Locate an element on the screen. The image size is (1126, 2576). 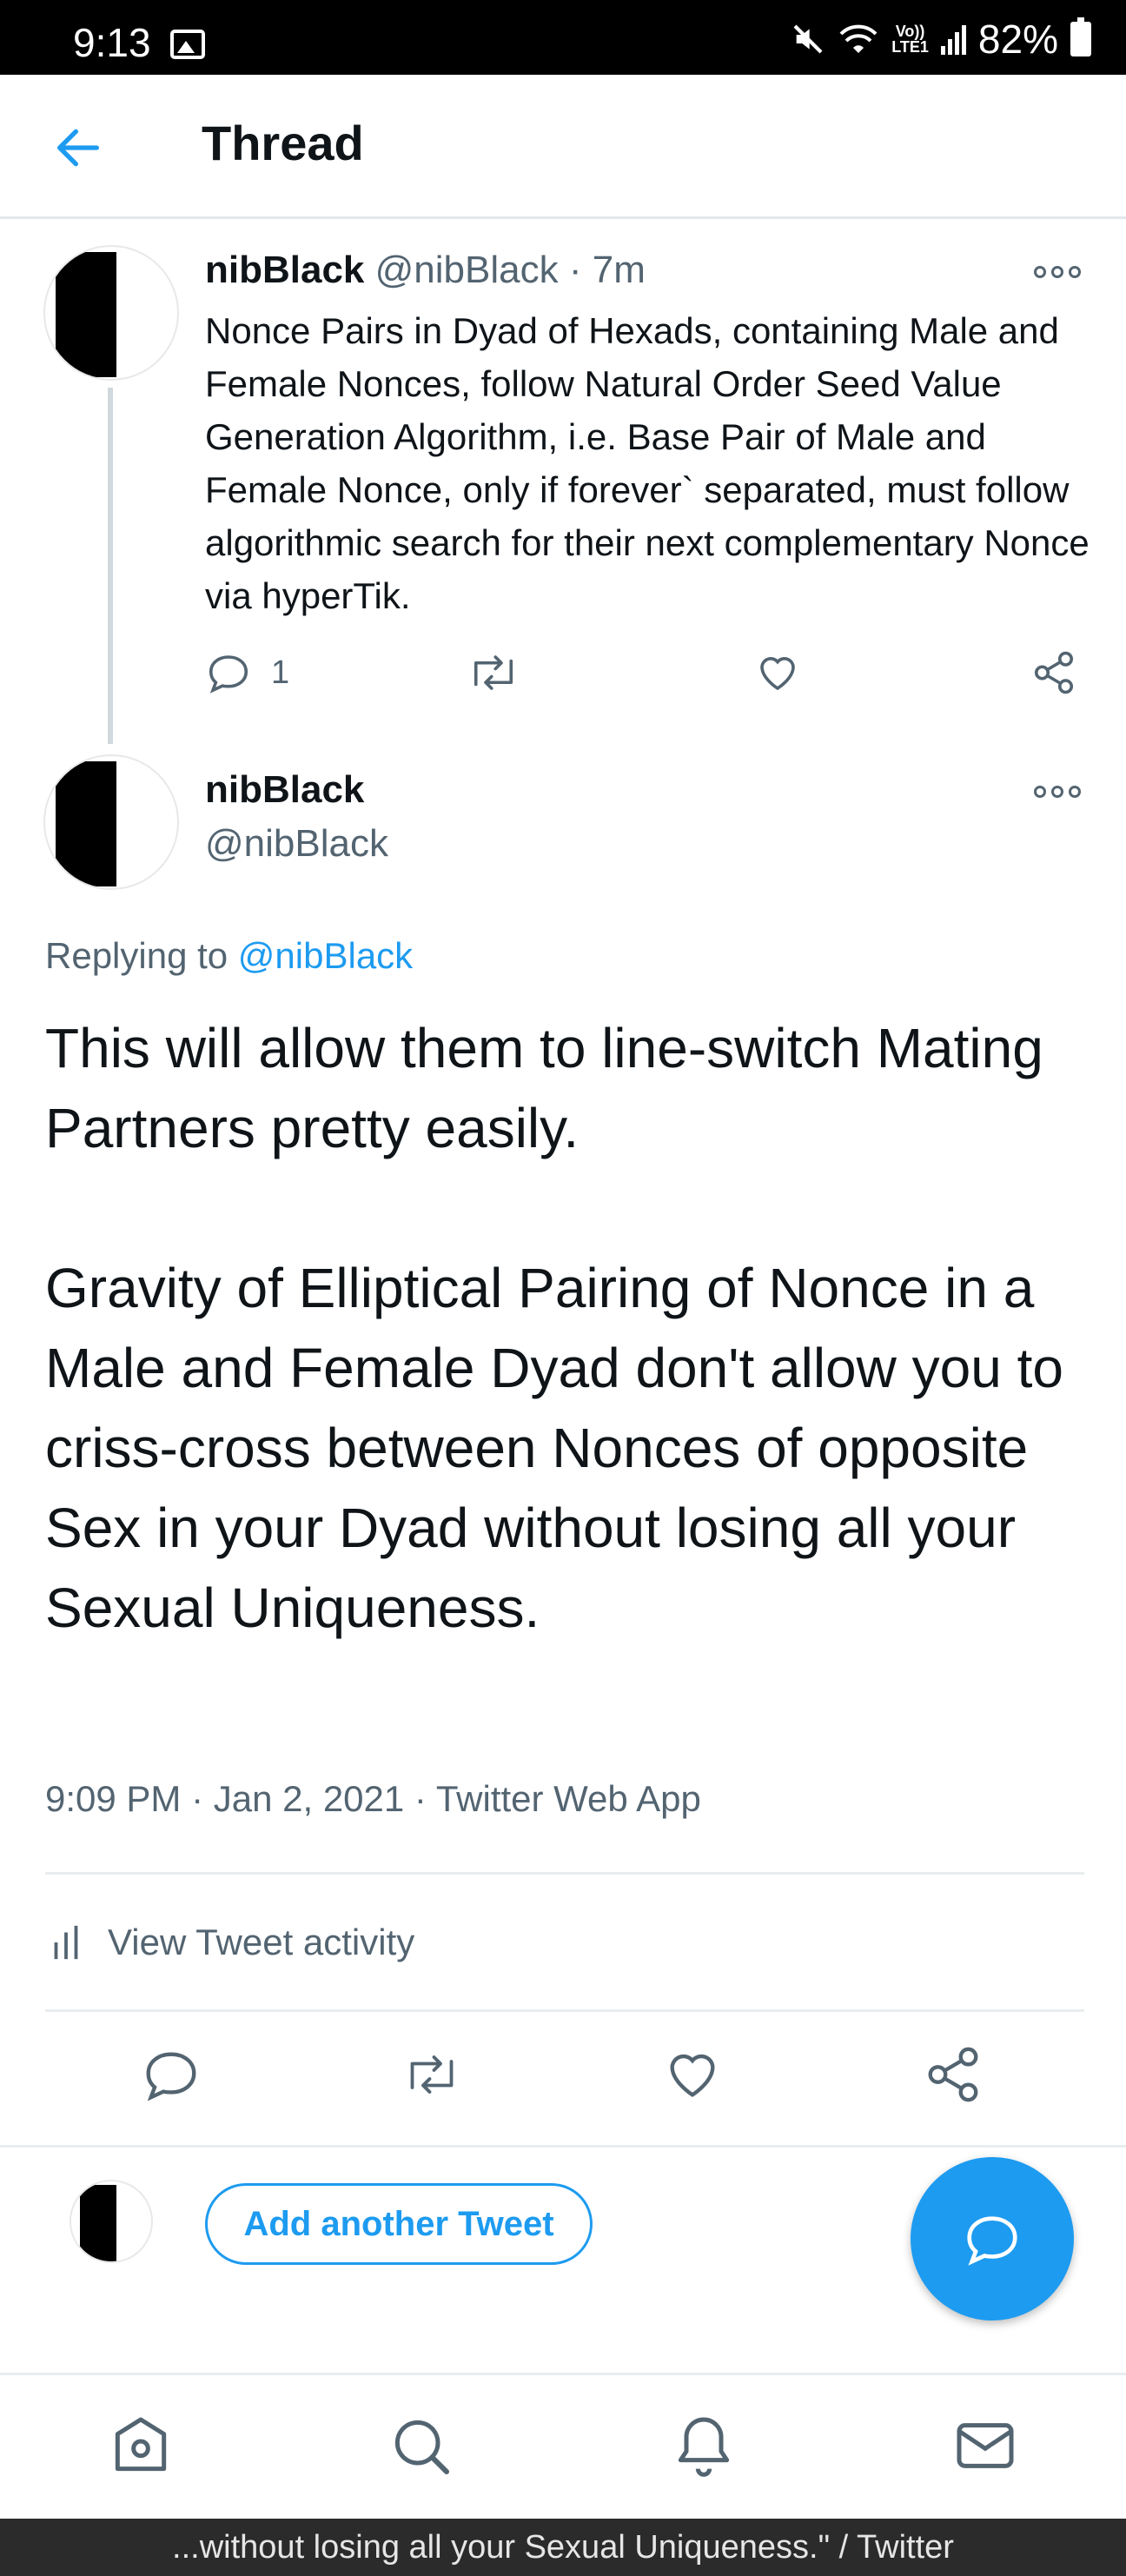
battery-level: 82% is located at coordinates (1017, 39).